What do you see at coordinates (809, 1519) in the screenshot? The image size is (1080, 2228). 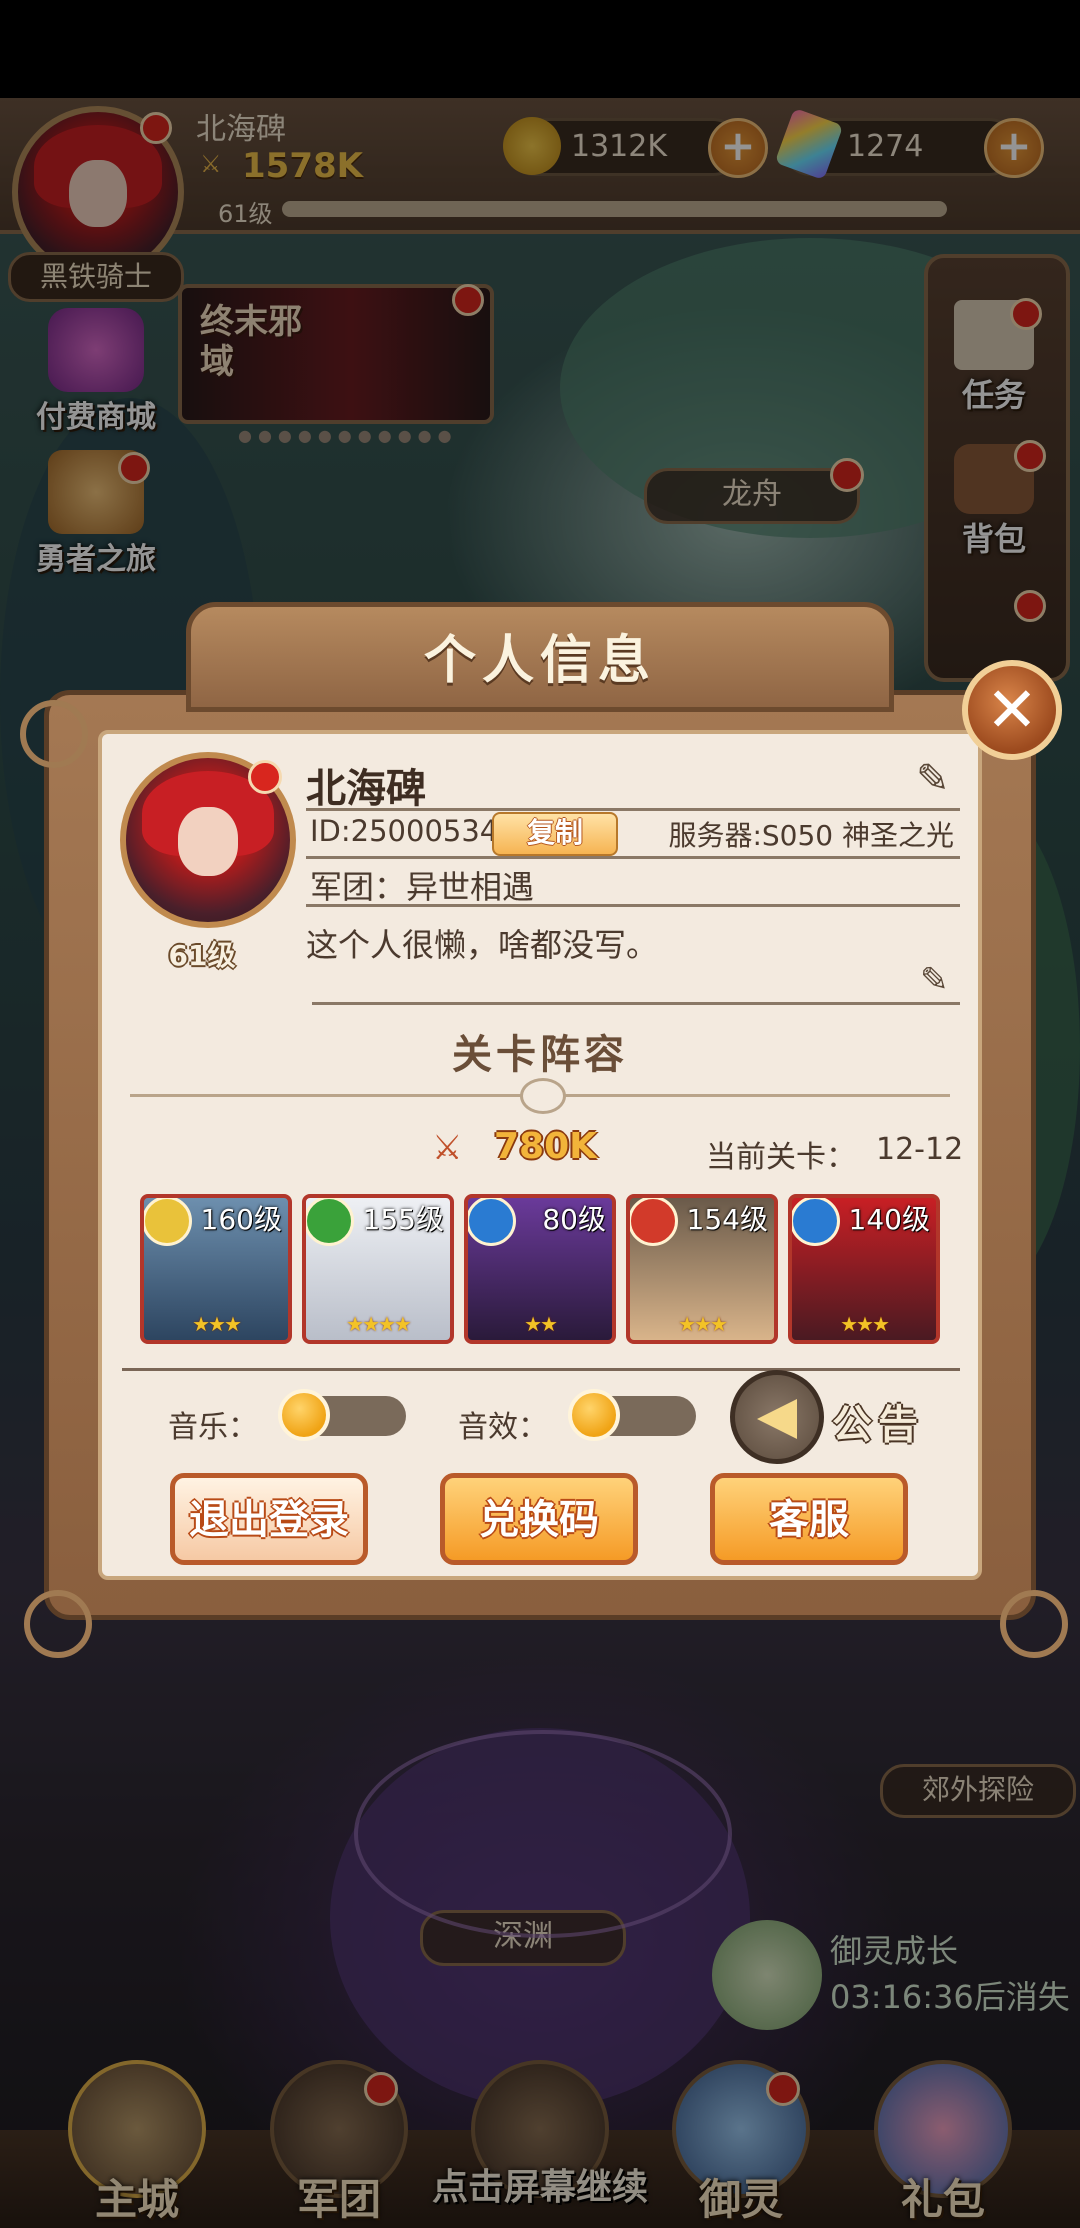 I see `customer-service-button: 客服` at bounding box center [809, 1519].